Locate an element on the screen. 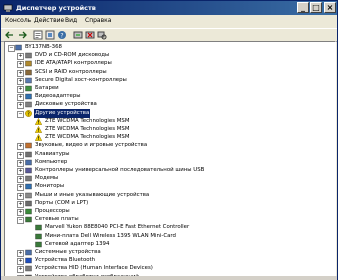  dvd-icon is located at coordinates (28, 55).